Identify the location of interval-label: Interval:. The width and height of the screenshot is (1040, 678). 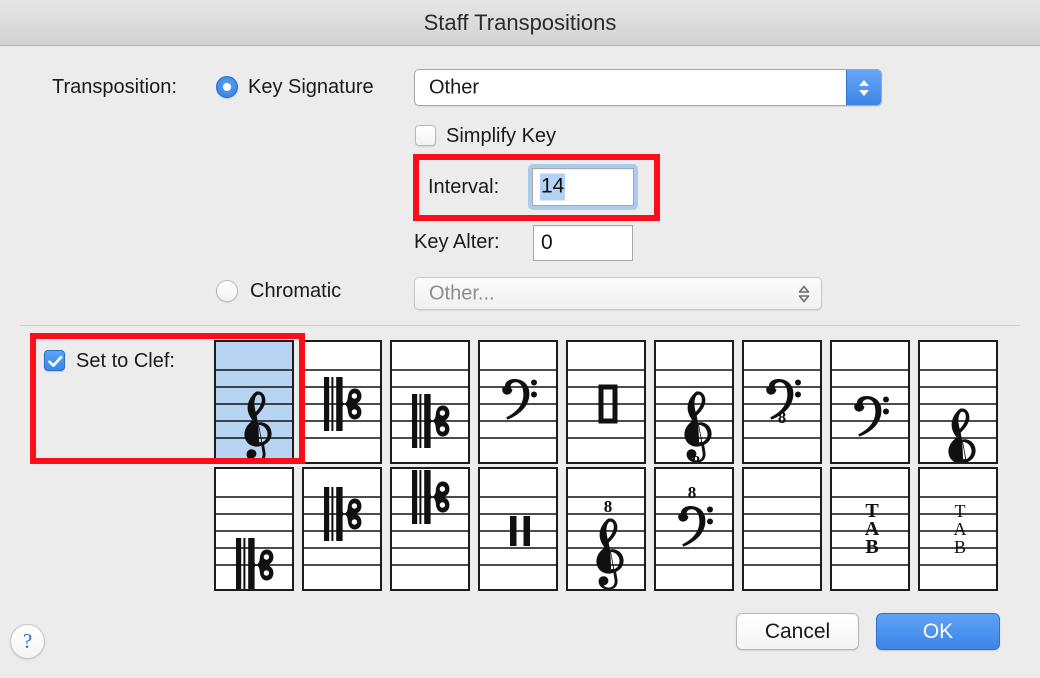
(464, 187).